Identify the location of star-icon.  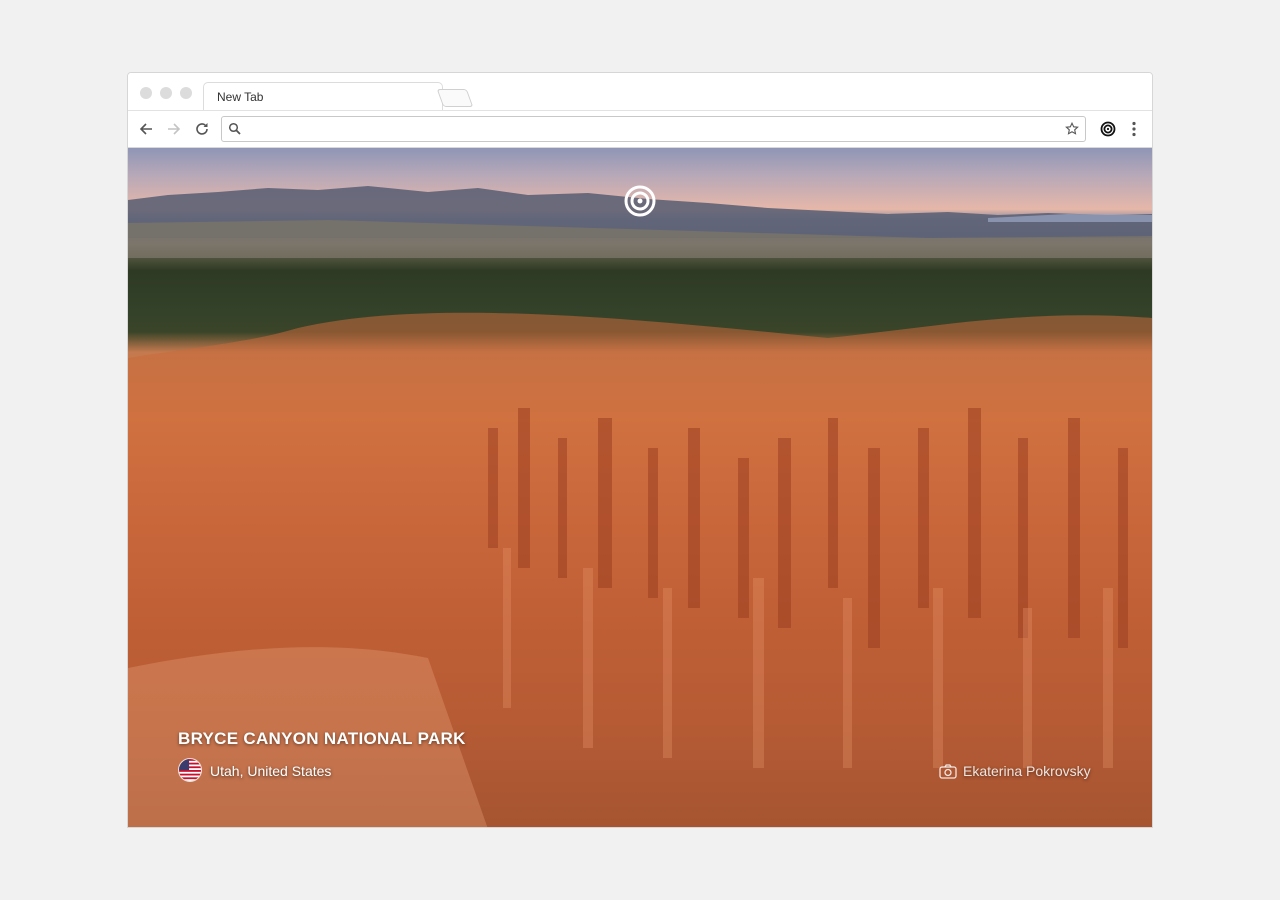
(1072, 129).